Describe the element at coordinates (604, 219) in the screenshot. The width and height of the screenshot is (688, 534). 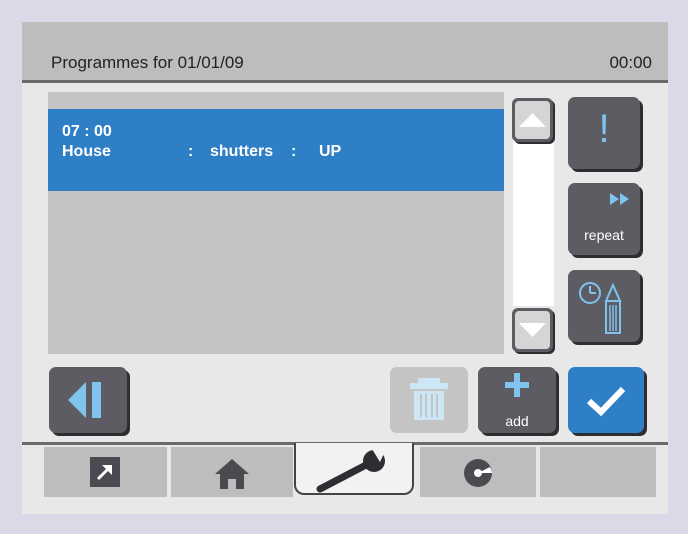
I see `repeat-button: repeat` at that location.